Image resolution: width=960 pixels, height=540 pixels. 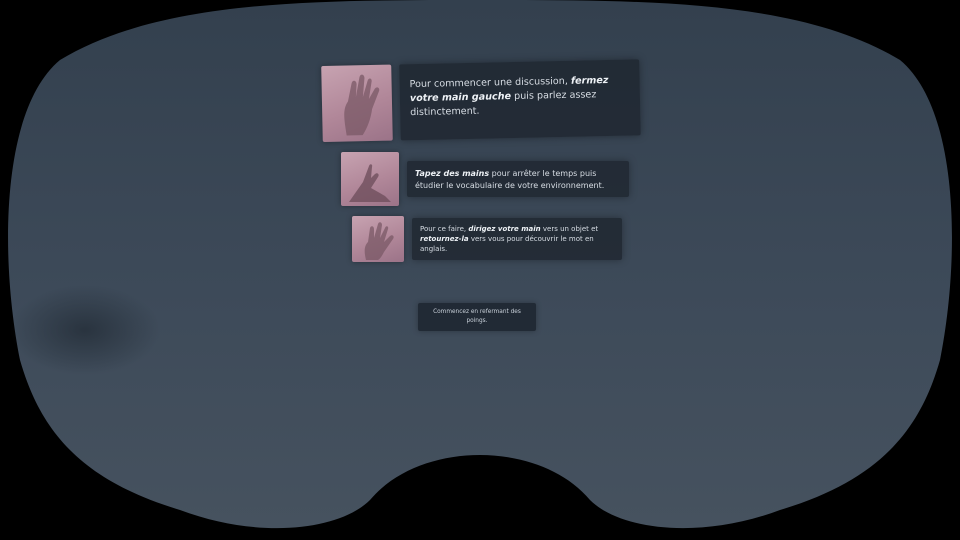 What do you see at coordinates (569, 228) in the screenshot?
I see `instruction-segment: vers un objet et` at bounding box center [569, 228].